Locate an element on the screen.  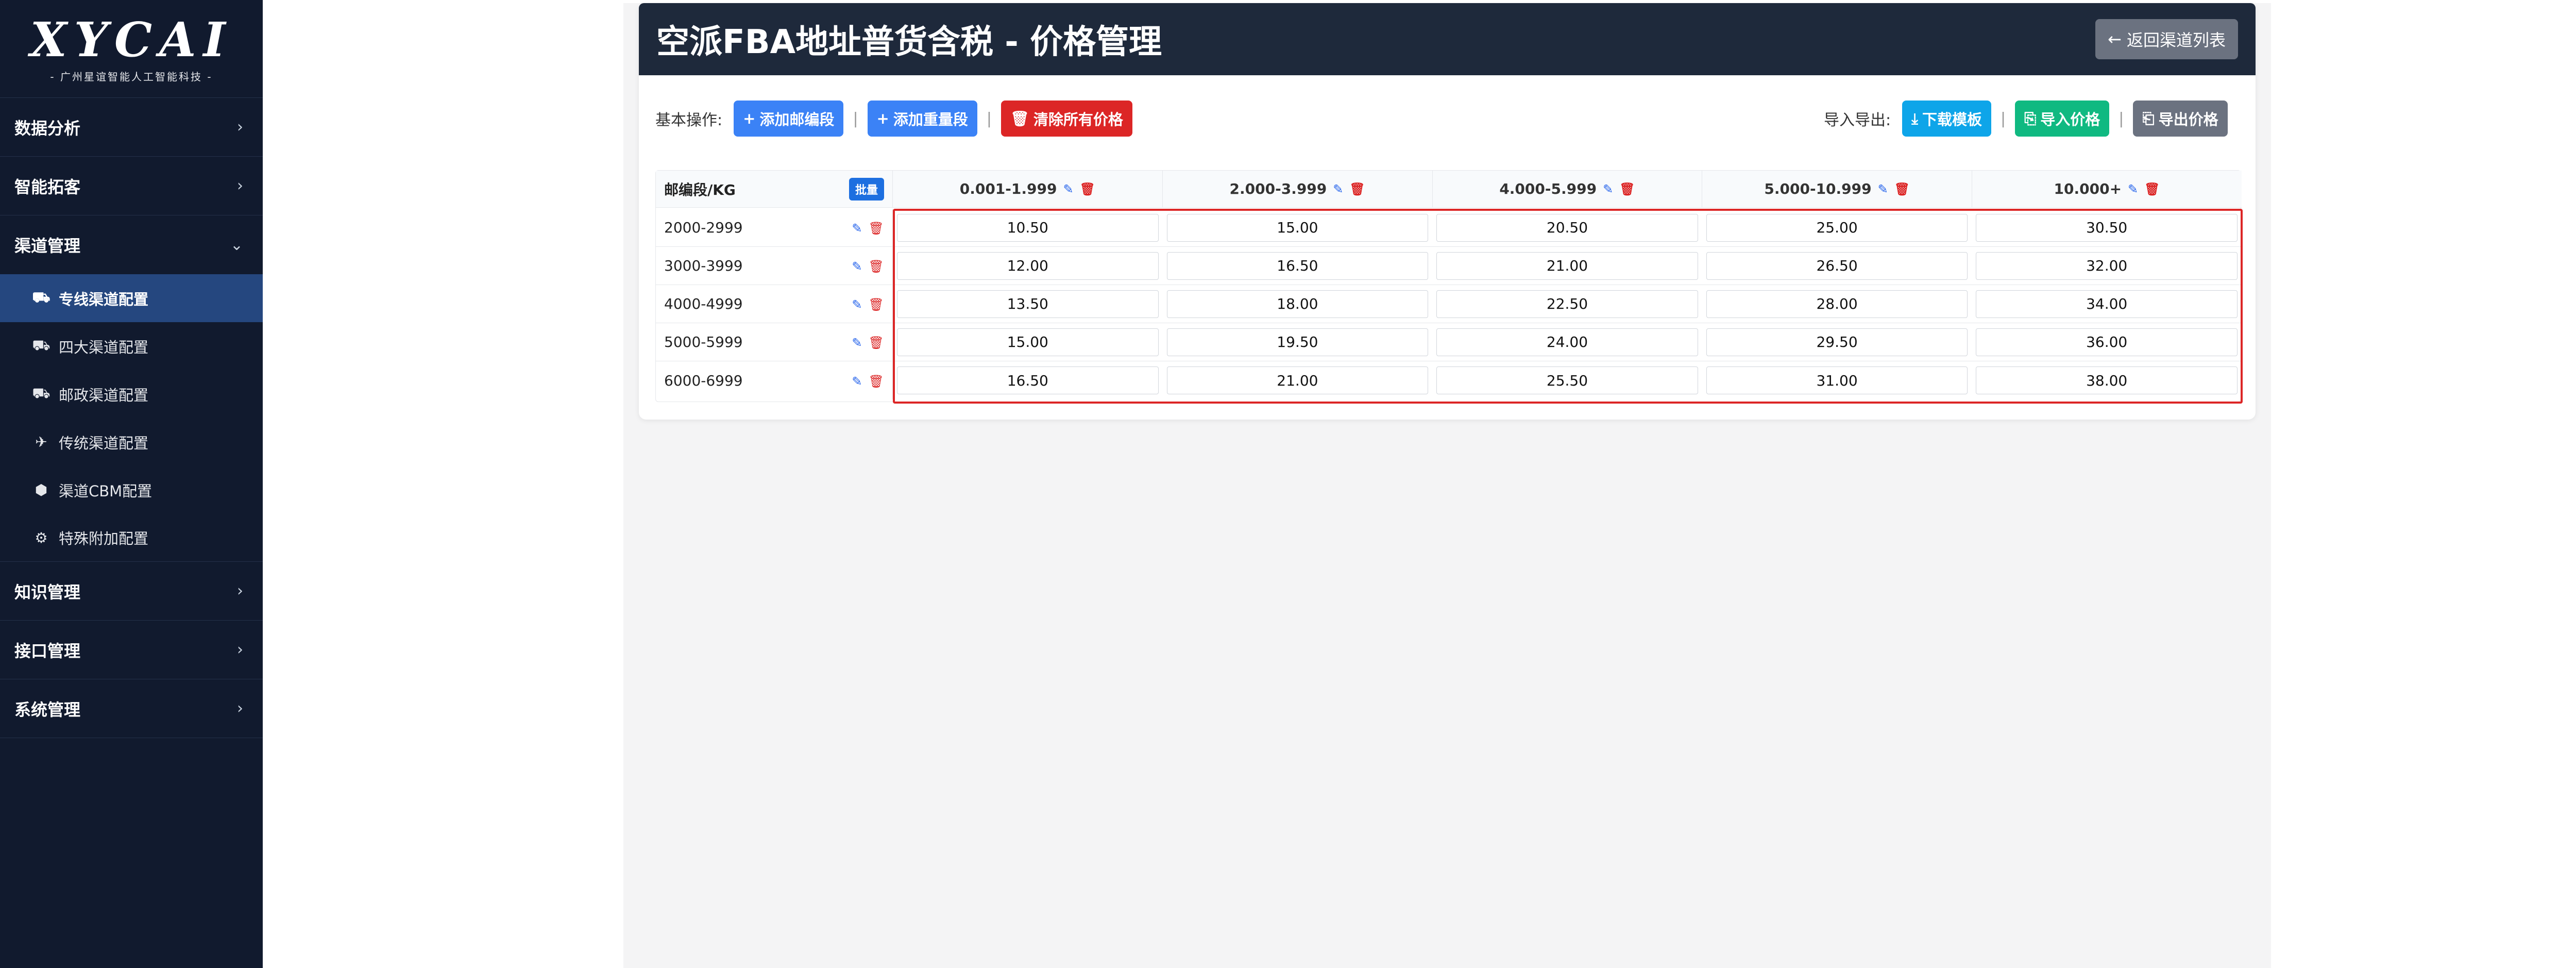
clear-all-prices-button: 🗑 清除所有价格 is located at coordinates (1066, 119).